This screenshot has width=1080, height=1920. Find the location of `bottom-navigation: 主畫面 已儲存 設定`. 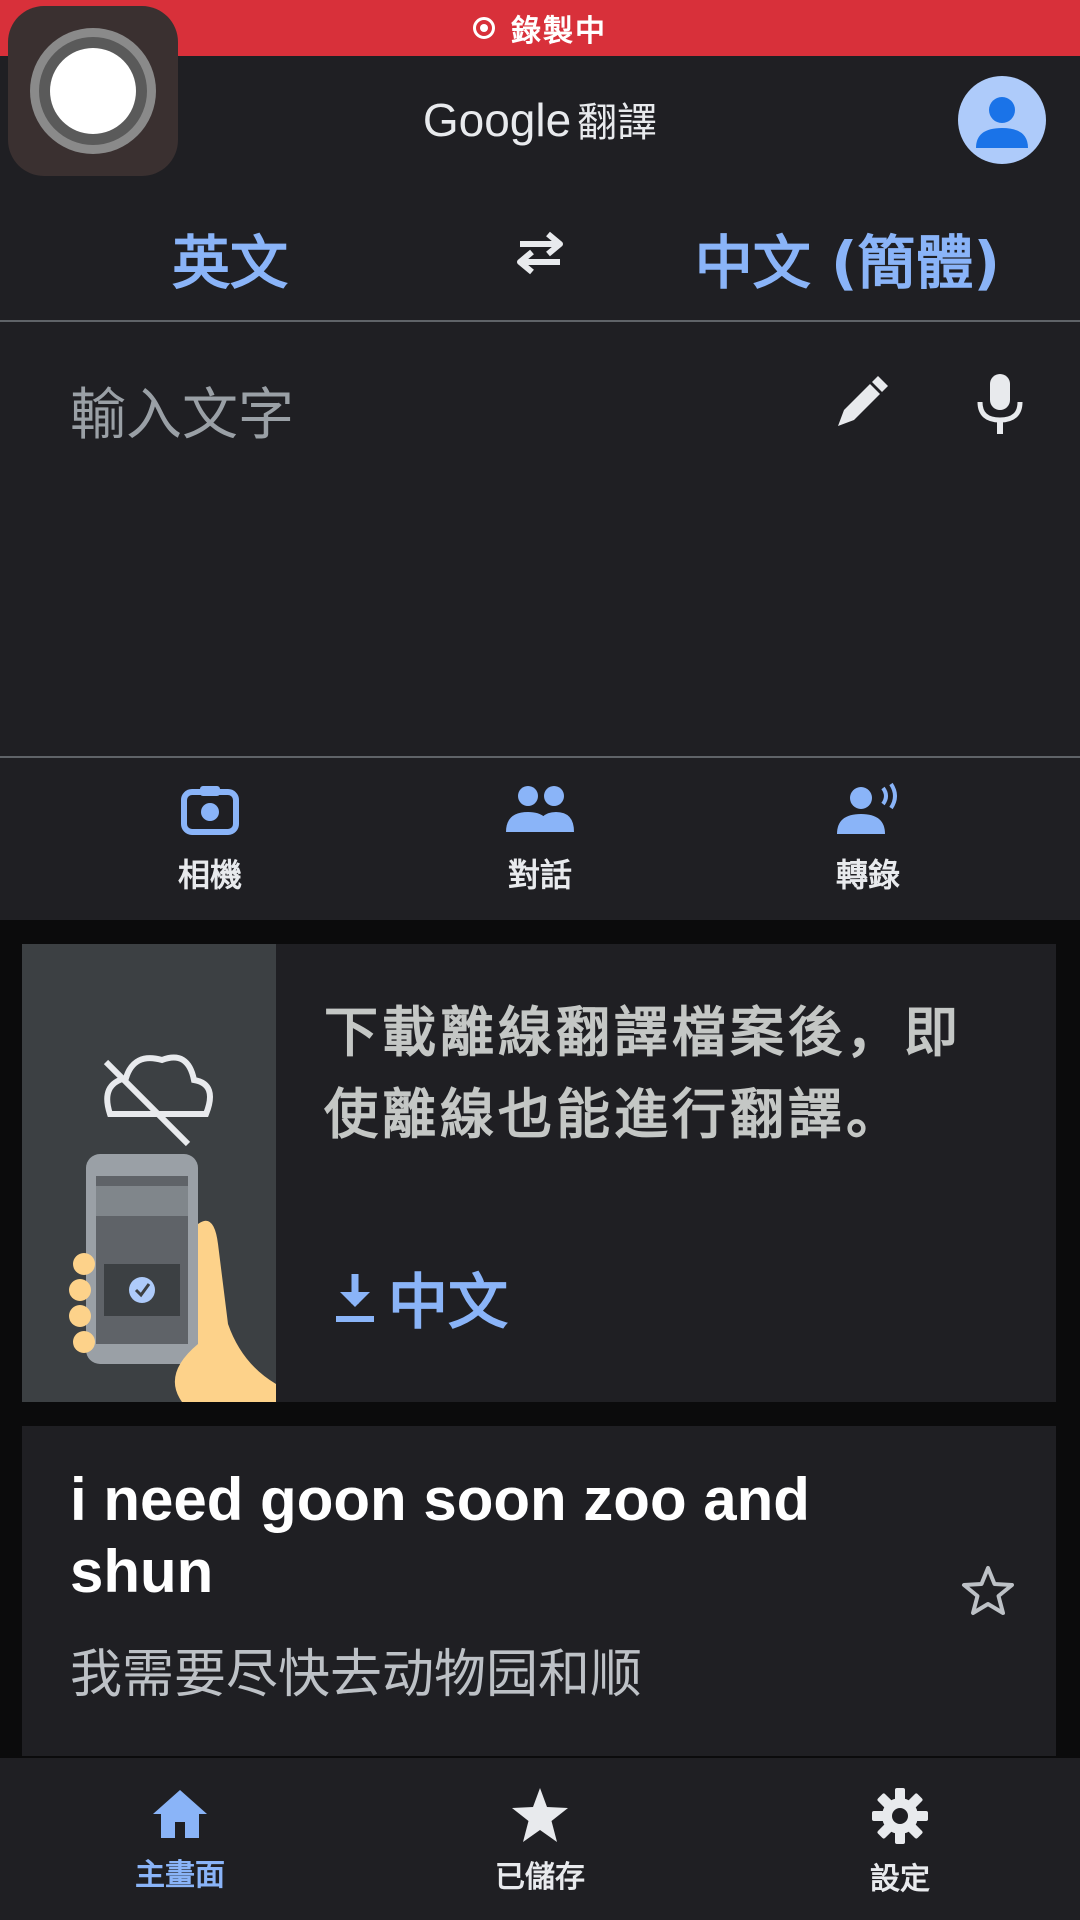

bottom-navigation: 主畫面 已儲存 設定 is located at coordinates (540, 1839).